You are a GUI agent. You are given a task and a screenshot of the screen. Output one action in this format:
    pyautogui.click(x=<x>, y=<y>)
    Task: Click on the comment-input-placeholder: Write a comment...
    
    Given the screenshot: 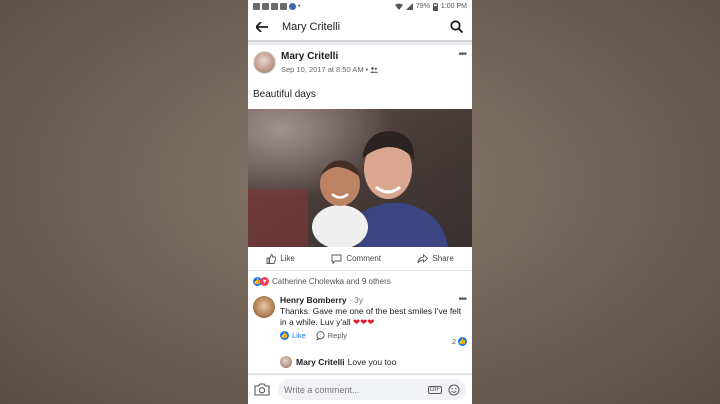 What is the action you would take?
    pyautogui.click(x=322, y=389)
    